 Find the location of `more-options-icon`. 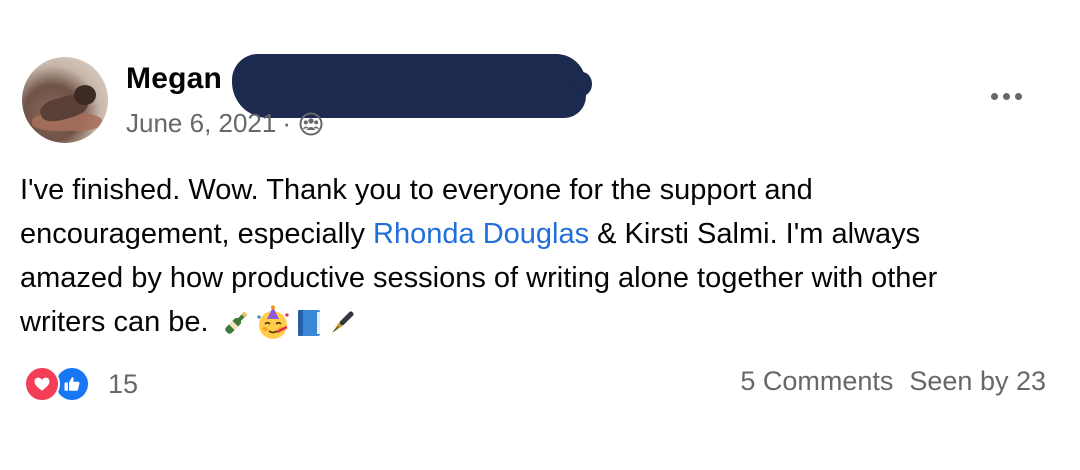

more-options-icon is located at coordinates (1006, 96).